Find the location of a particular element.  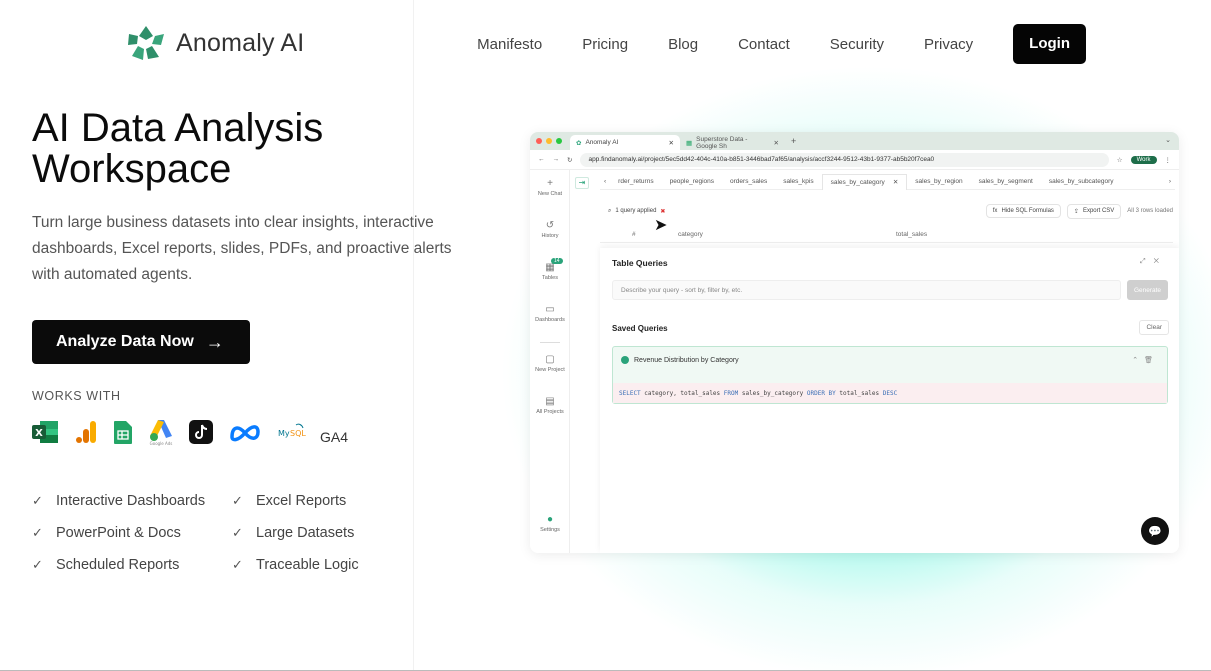

sheet-tab-label: people_regions is located at coordinates (692, 181).